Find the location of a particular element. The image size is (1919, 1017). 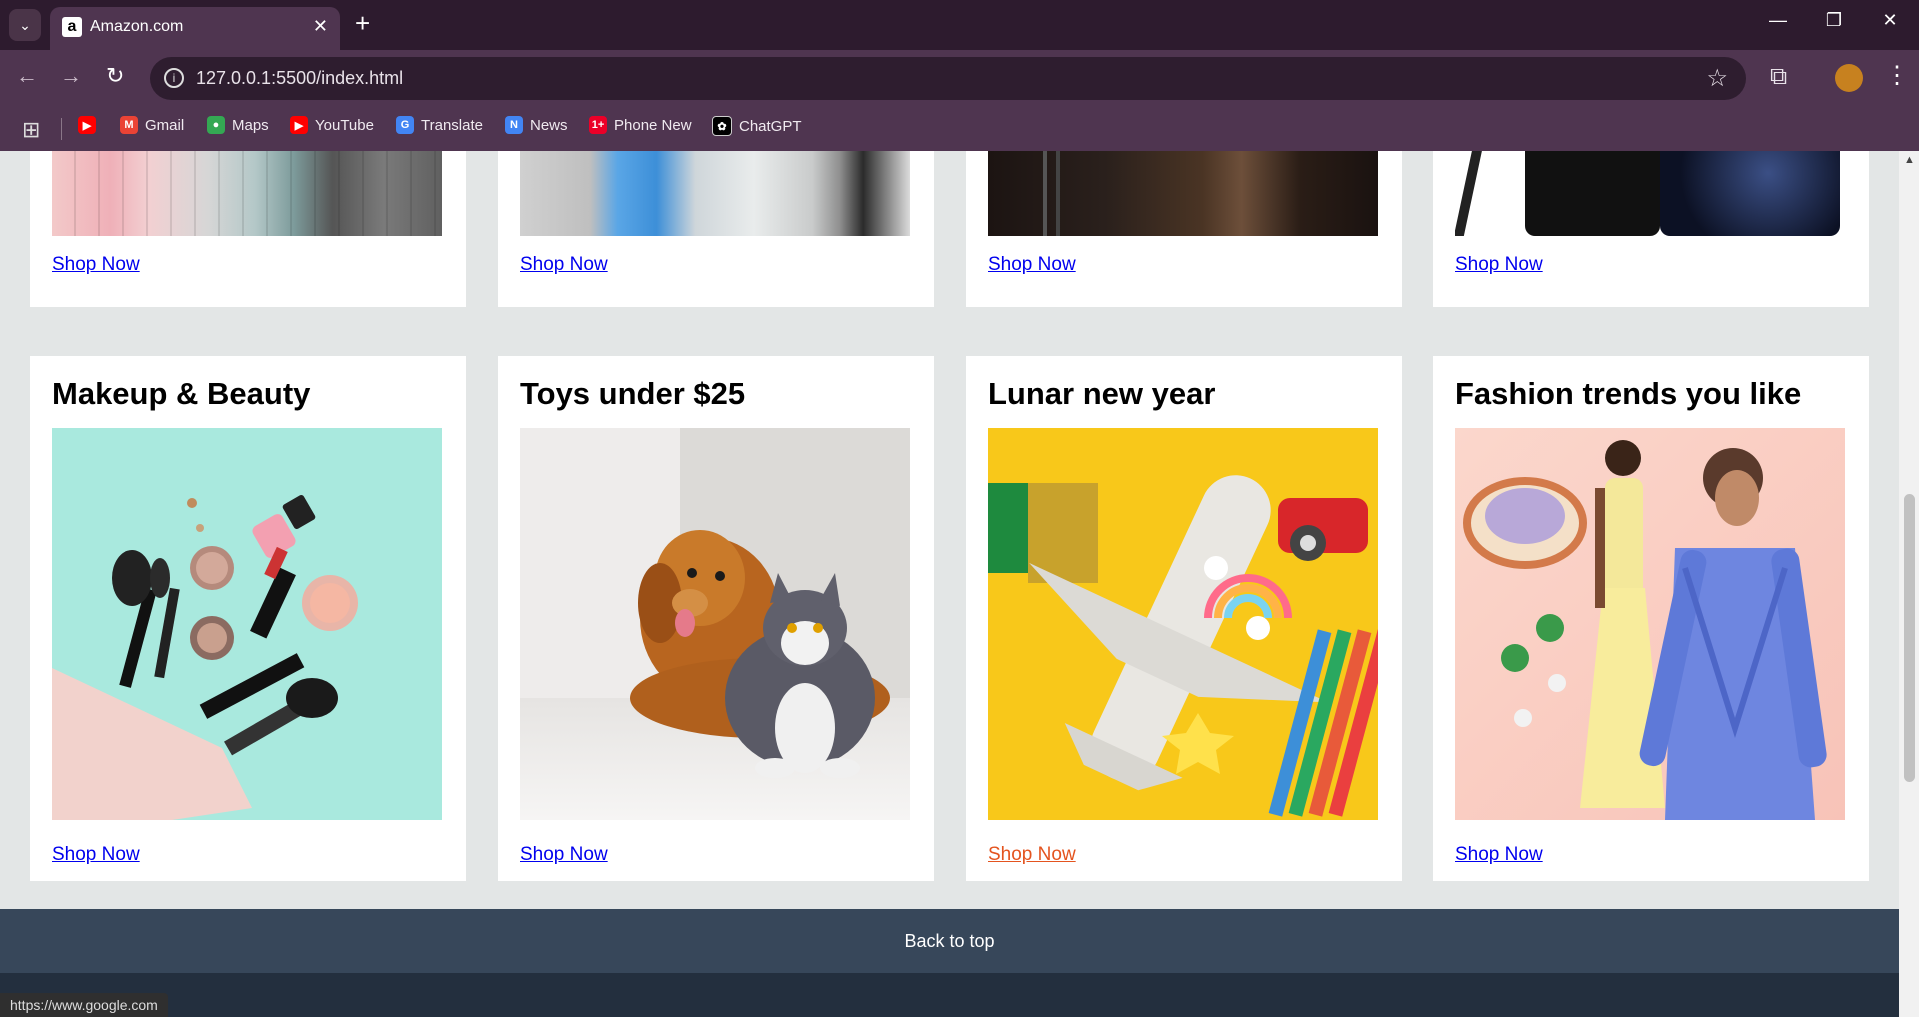

bookmark-label: Phone New is located at coordinates (653, 125).